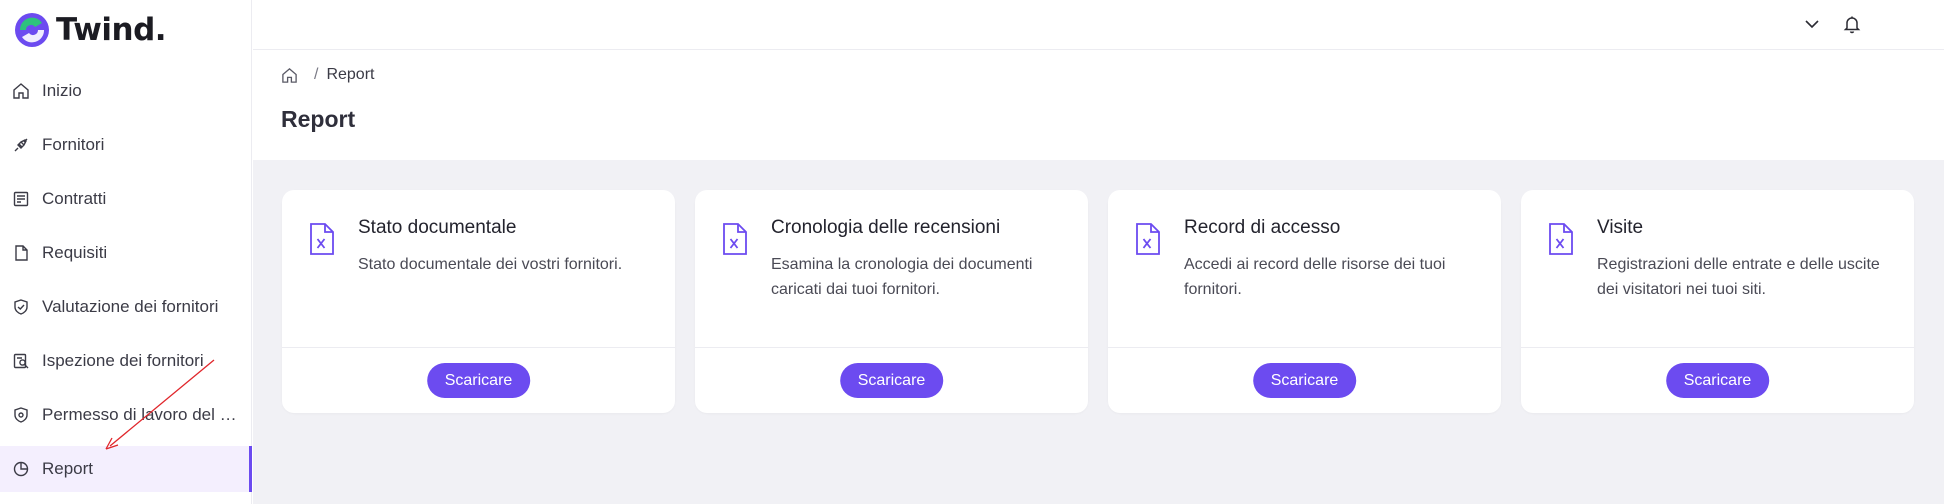  Describe the element at coordinates (21, 145) in the screenshot. I see `plug-icon` at that location.